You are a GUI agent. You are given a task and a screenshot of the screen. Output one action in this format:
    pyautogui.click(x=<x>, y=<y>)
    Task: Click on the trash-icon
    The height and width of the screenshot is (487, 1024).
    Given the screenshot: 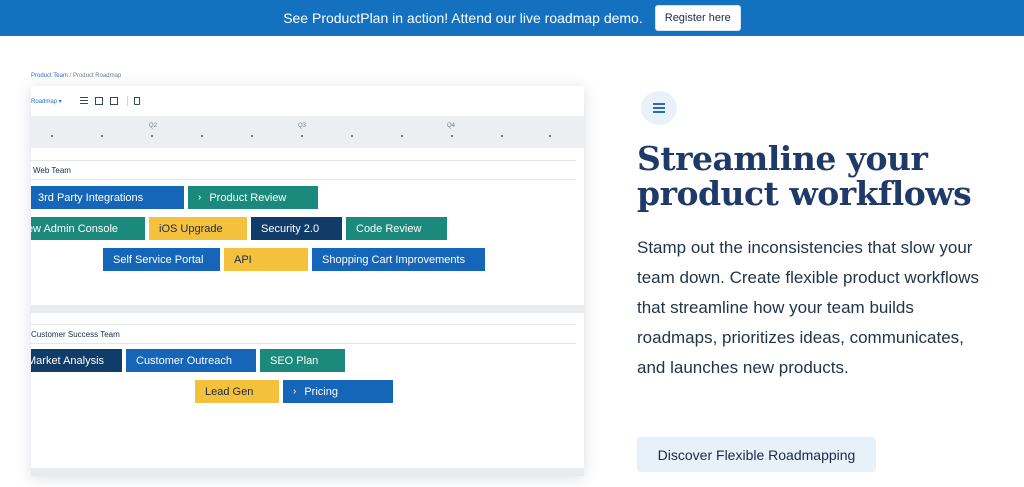 What is the action you would take?
    pyautogui.click(x=136, y=101)
    